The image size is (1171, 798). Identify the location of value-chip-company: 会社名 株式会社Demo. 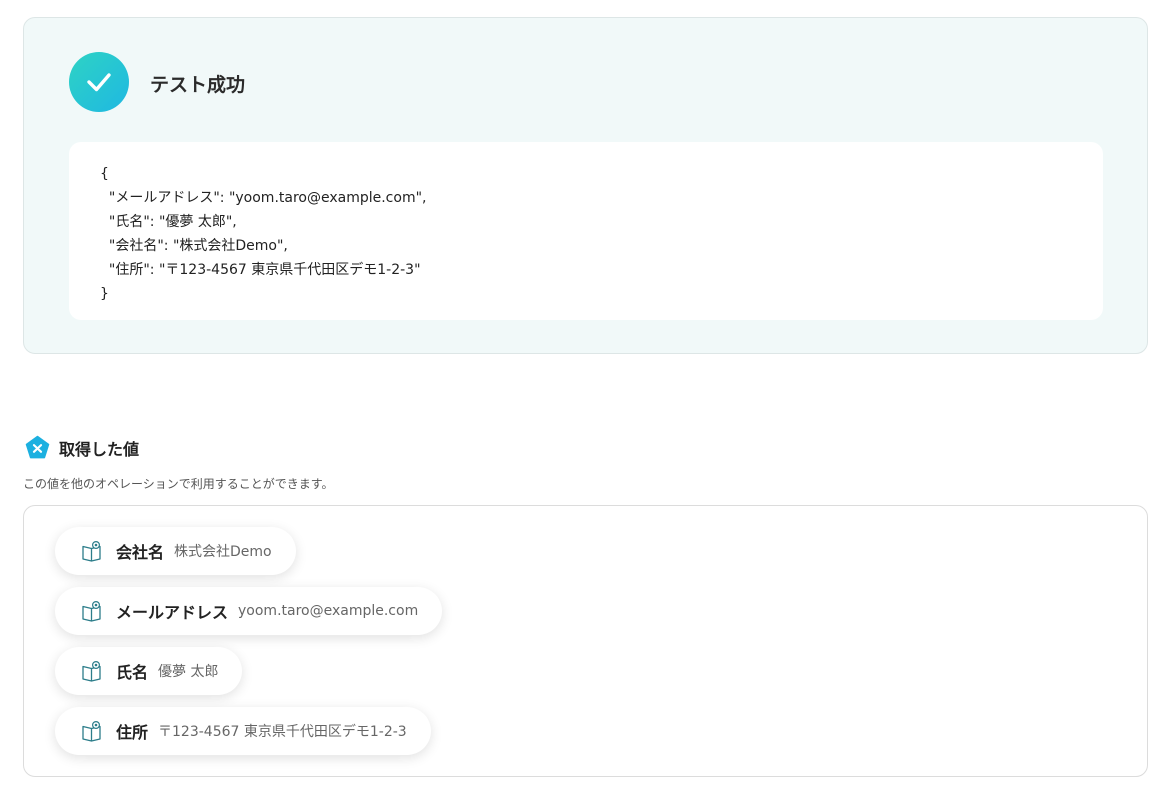
(175, 551).